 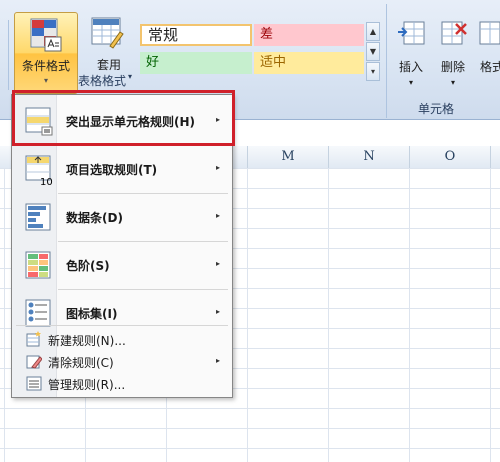 I want to click on color-scales-icon, so click(x=38, y=265).